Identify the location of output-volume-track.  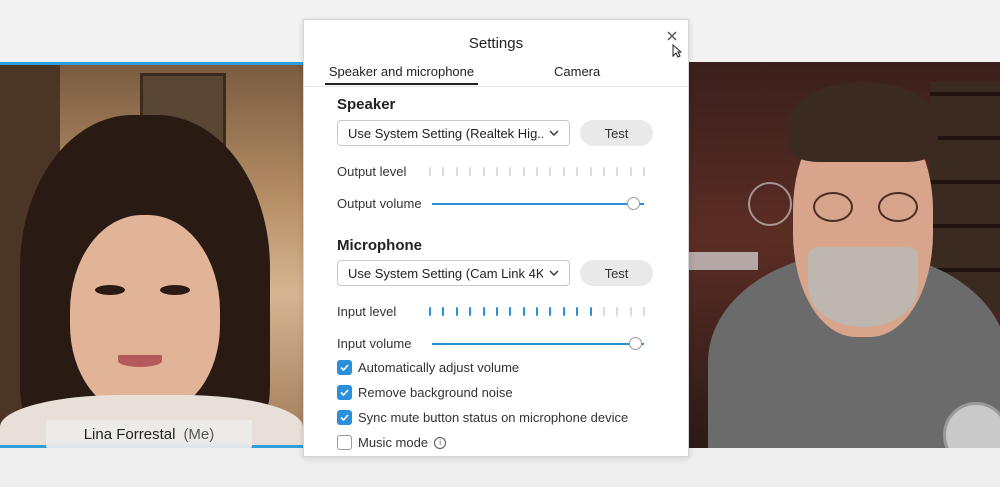
(538, 204).